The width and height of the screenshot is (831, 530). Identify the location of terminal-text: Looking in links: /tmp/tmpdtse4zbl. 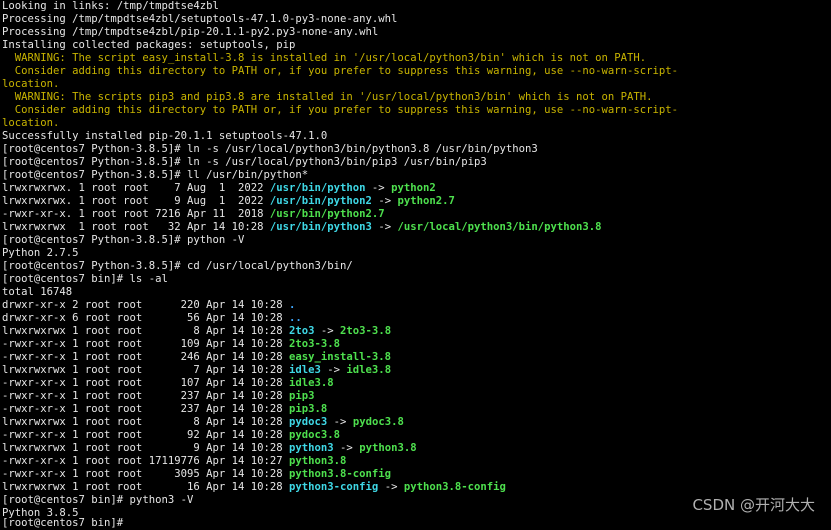
(110, 6).